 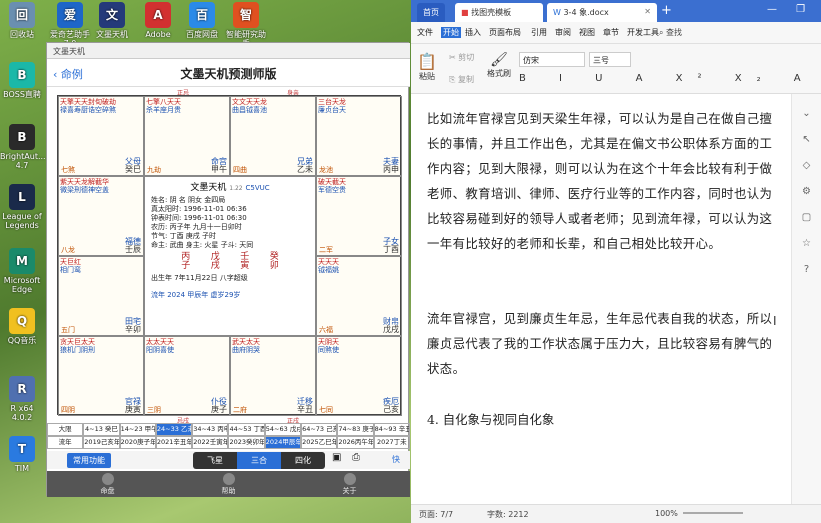 I want to click on copy-button: ⎘ 复制, so click(x=461, y=79).